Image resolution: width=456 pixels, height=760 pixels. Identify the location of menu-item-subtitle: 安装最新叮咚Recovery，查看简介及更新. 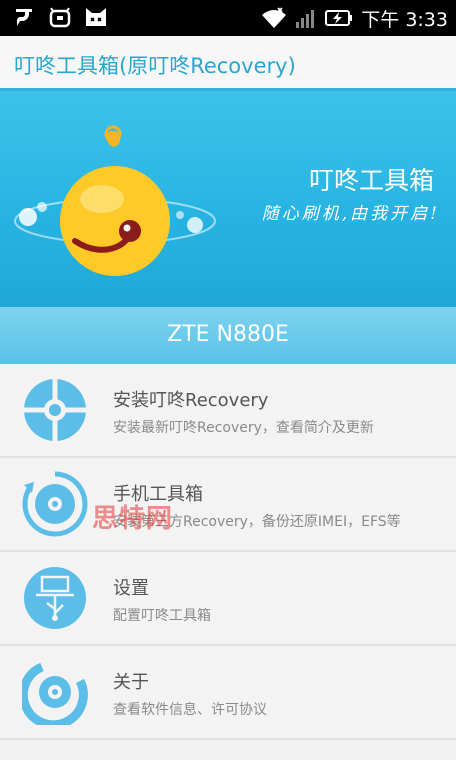
(243, 428).